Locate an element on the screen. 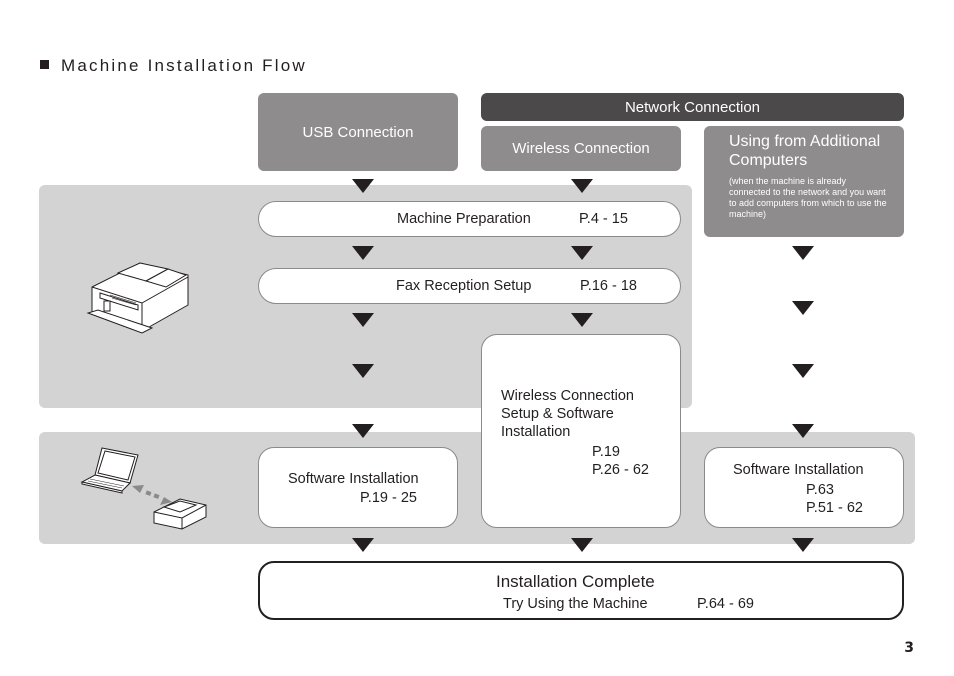 This screenshot has width=954, height=676. printer-illustration is located at coordinates (137, 298).